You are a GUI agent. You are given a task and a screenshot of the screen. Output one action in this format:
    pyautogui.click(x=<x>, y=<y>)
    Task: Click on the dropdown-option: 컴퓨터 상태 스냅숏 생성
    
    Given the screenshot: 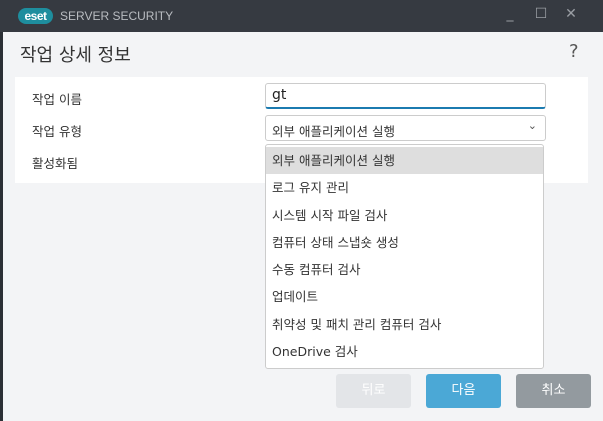 What is the action you would take?
    pyautogui.click(x=404, y=242)
    